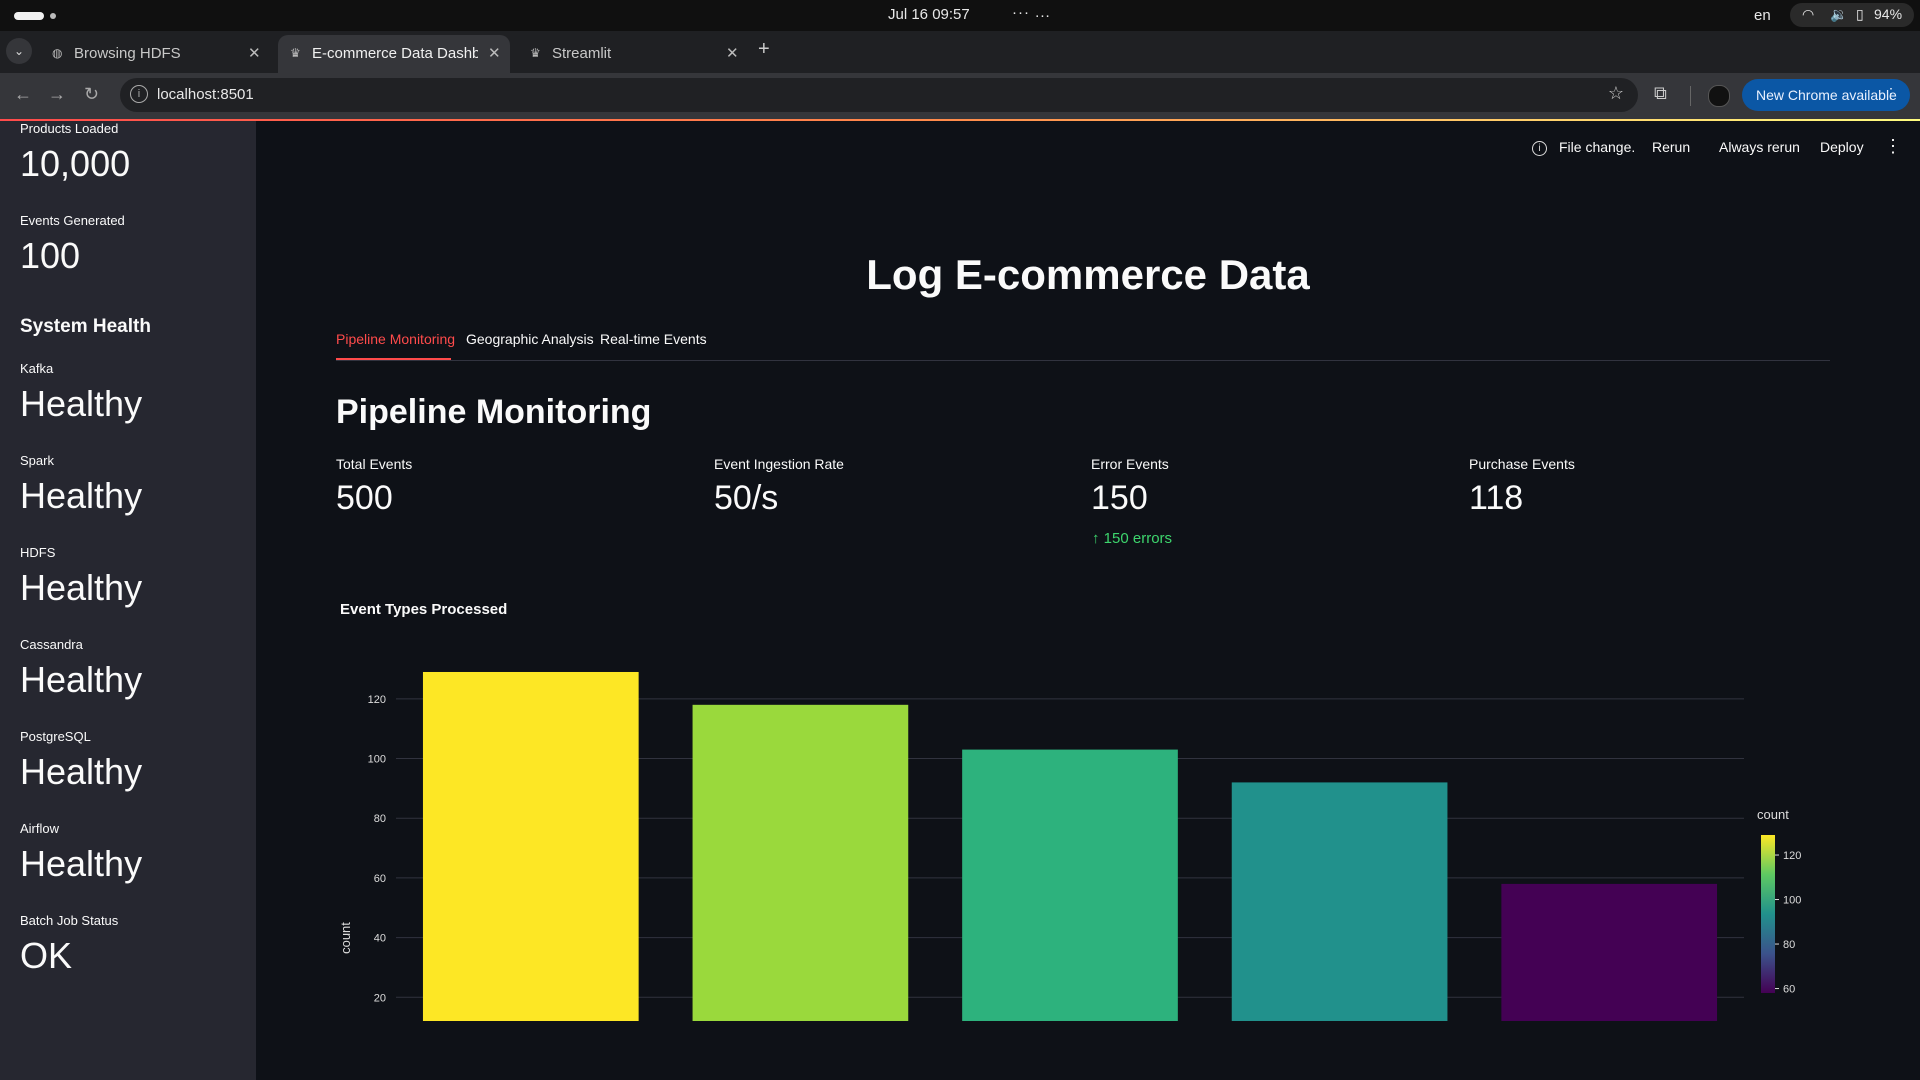  I want to click on os-clock: Jul 16 09:57, so click(929, 14).